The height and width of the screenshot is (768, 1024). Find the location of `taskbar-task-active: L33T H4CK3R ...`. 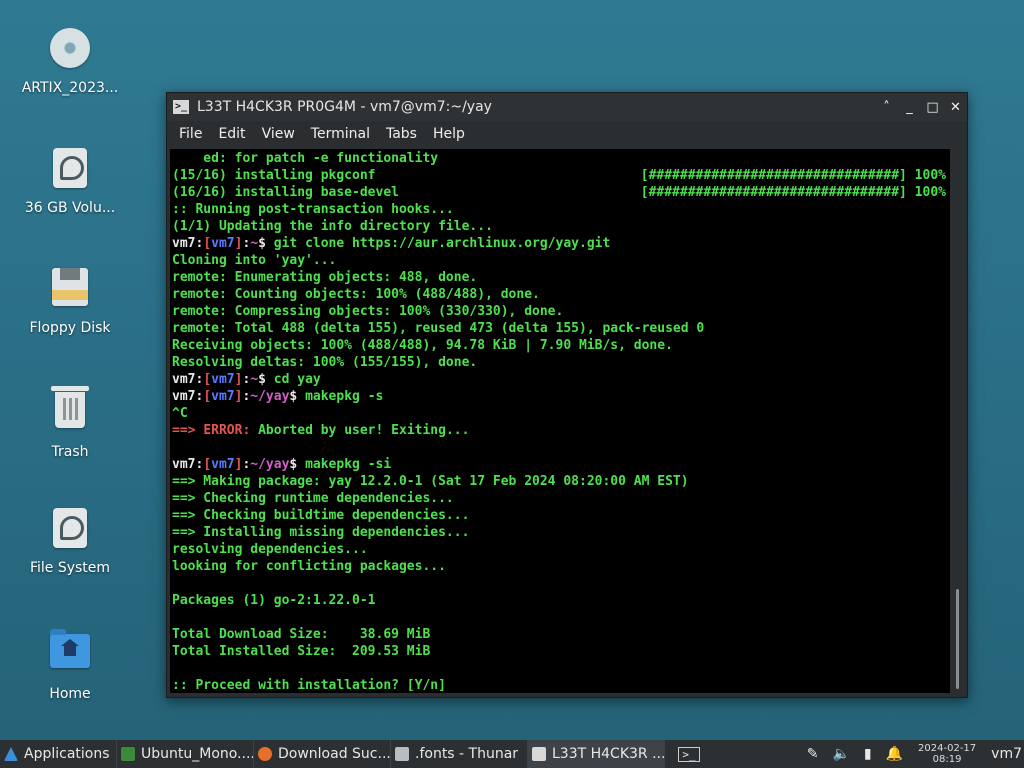

taskbar-task-active: L33T H4CK3R ... is located at coordinates (596, 754).